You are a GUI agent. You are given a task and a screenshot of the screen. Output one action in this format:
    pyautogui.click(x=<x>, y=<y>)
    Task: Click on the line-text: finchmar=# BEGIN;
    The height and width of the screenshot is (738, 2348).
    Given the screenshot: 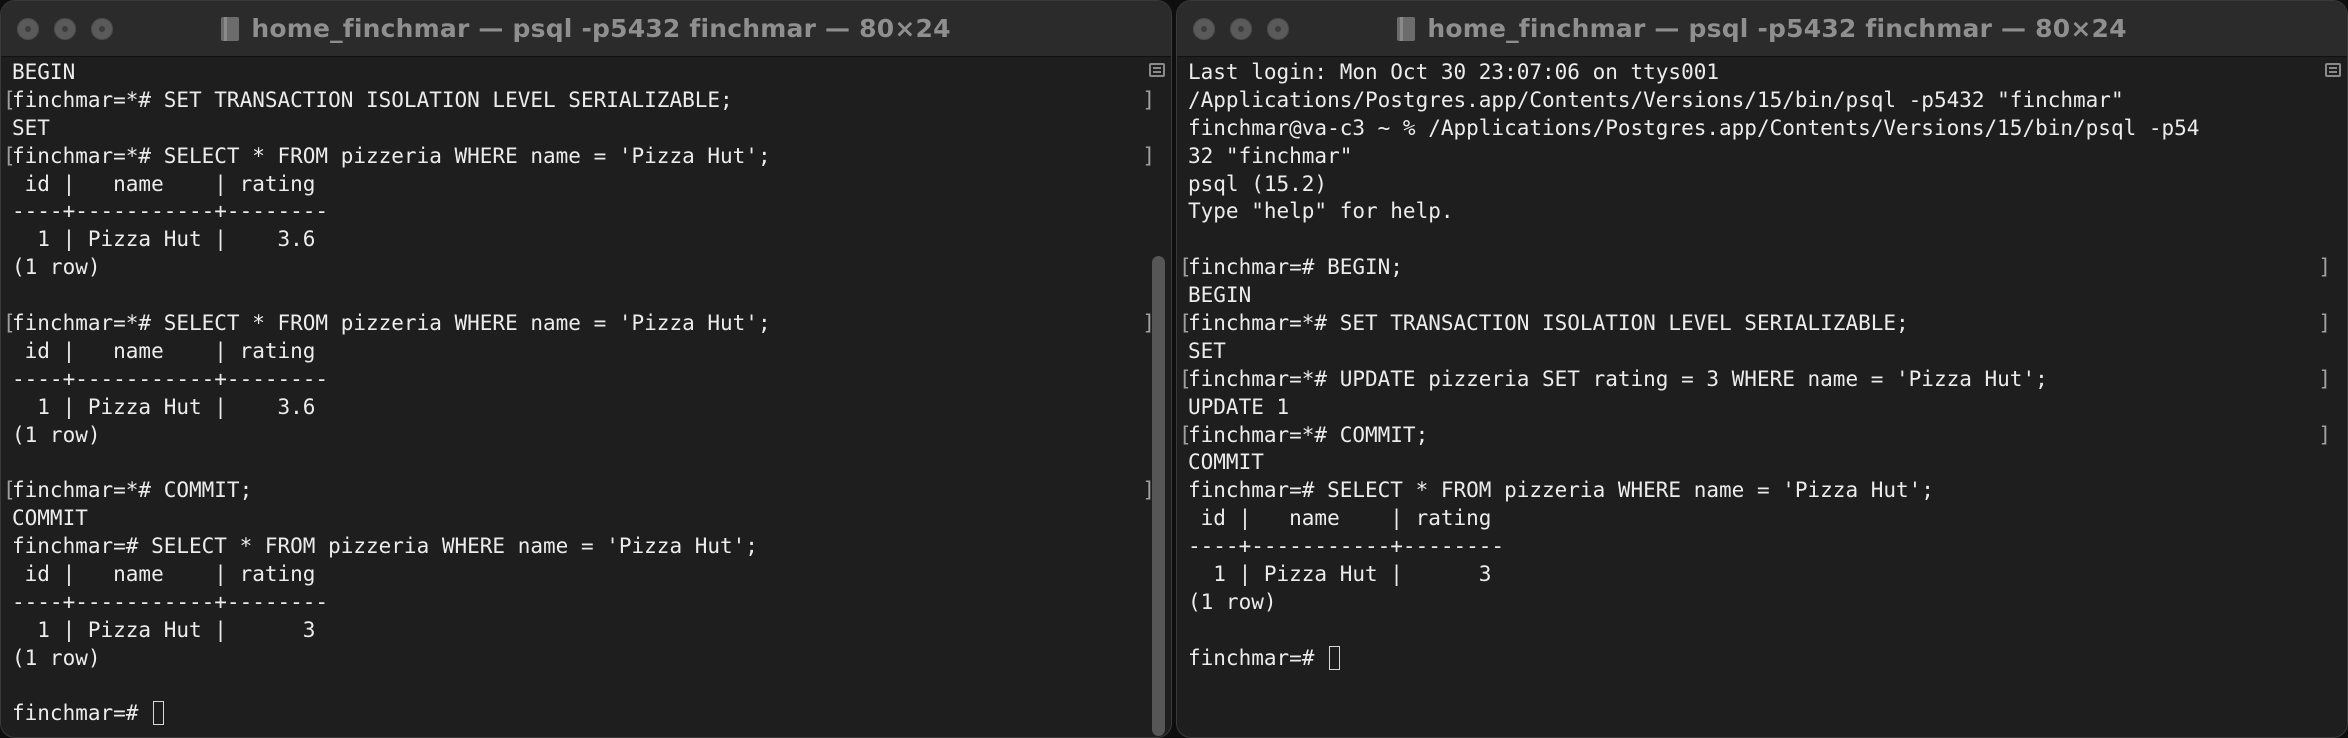 What is the action you would take?
    pyautogui.click(x=1295, y=267)
    